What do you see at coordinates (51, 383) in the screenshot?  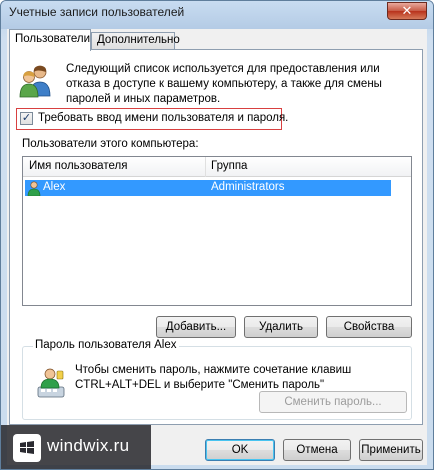 I see `user-keyboard-icon` at bounding box center [51, 383].